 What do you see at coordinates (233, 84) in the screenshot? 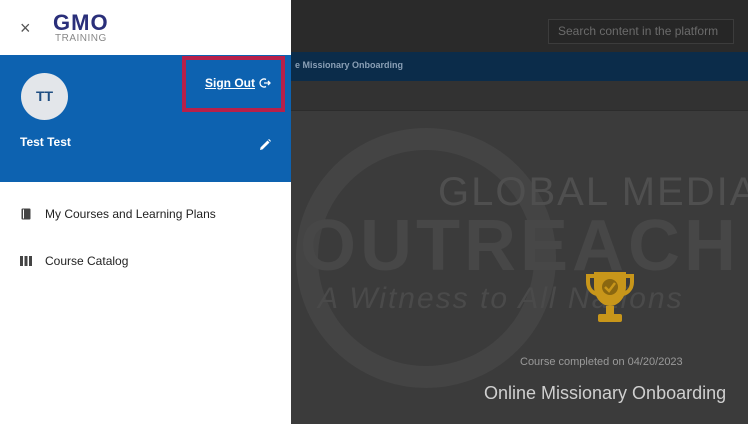
I see `sign-out-highlight-box` at bounding box center [233, 84].